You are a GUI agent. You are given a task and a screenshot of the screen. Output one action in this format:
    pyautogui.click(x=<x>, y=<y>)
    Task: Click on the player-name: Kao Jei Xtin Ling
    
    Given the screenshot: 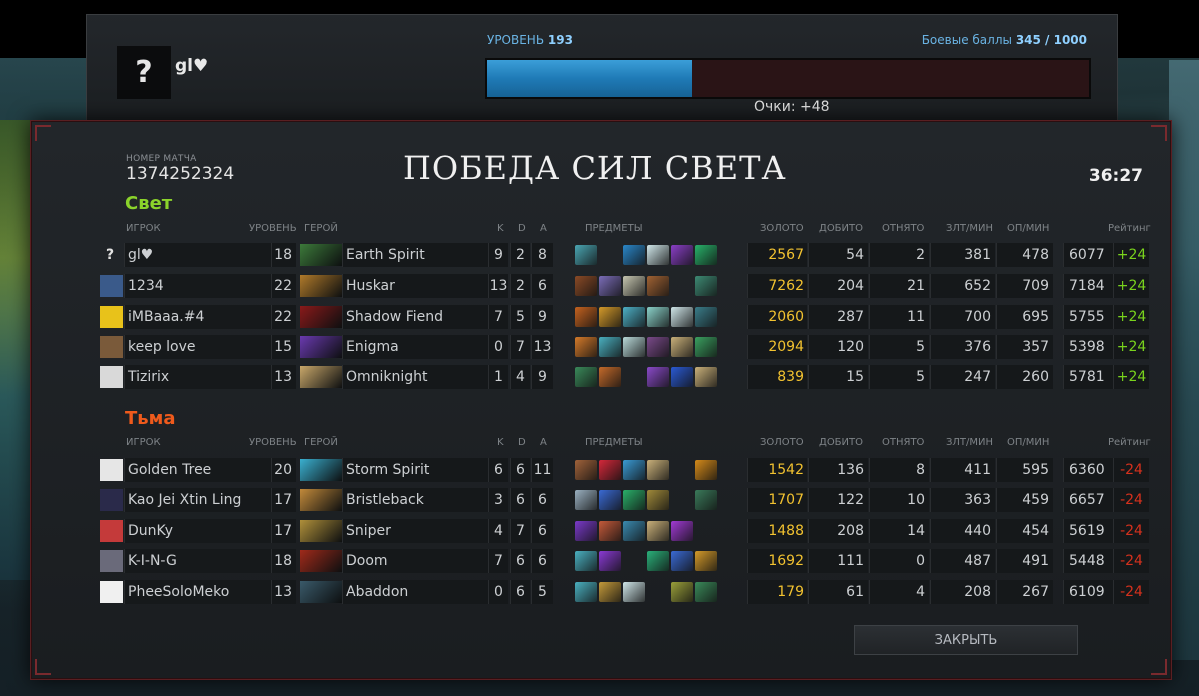 What is the action you would take?
    pyautogui.click(x=197, y=500)
    